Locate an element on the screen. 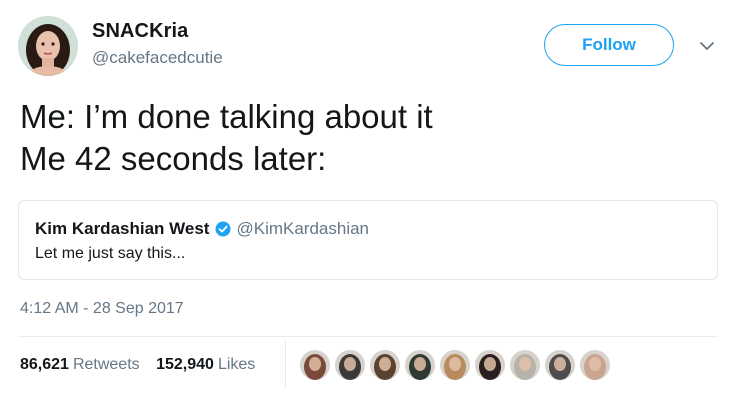  author-display-name: SNACKria is located at coordinates (140, 31).